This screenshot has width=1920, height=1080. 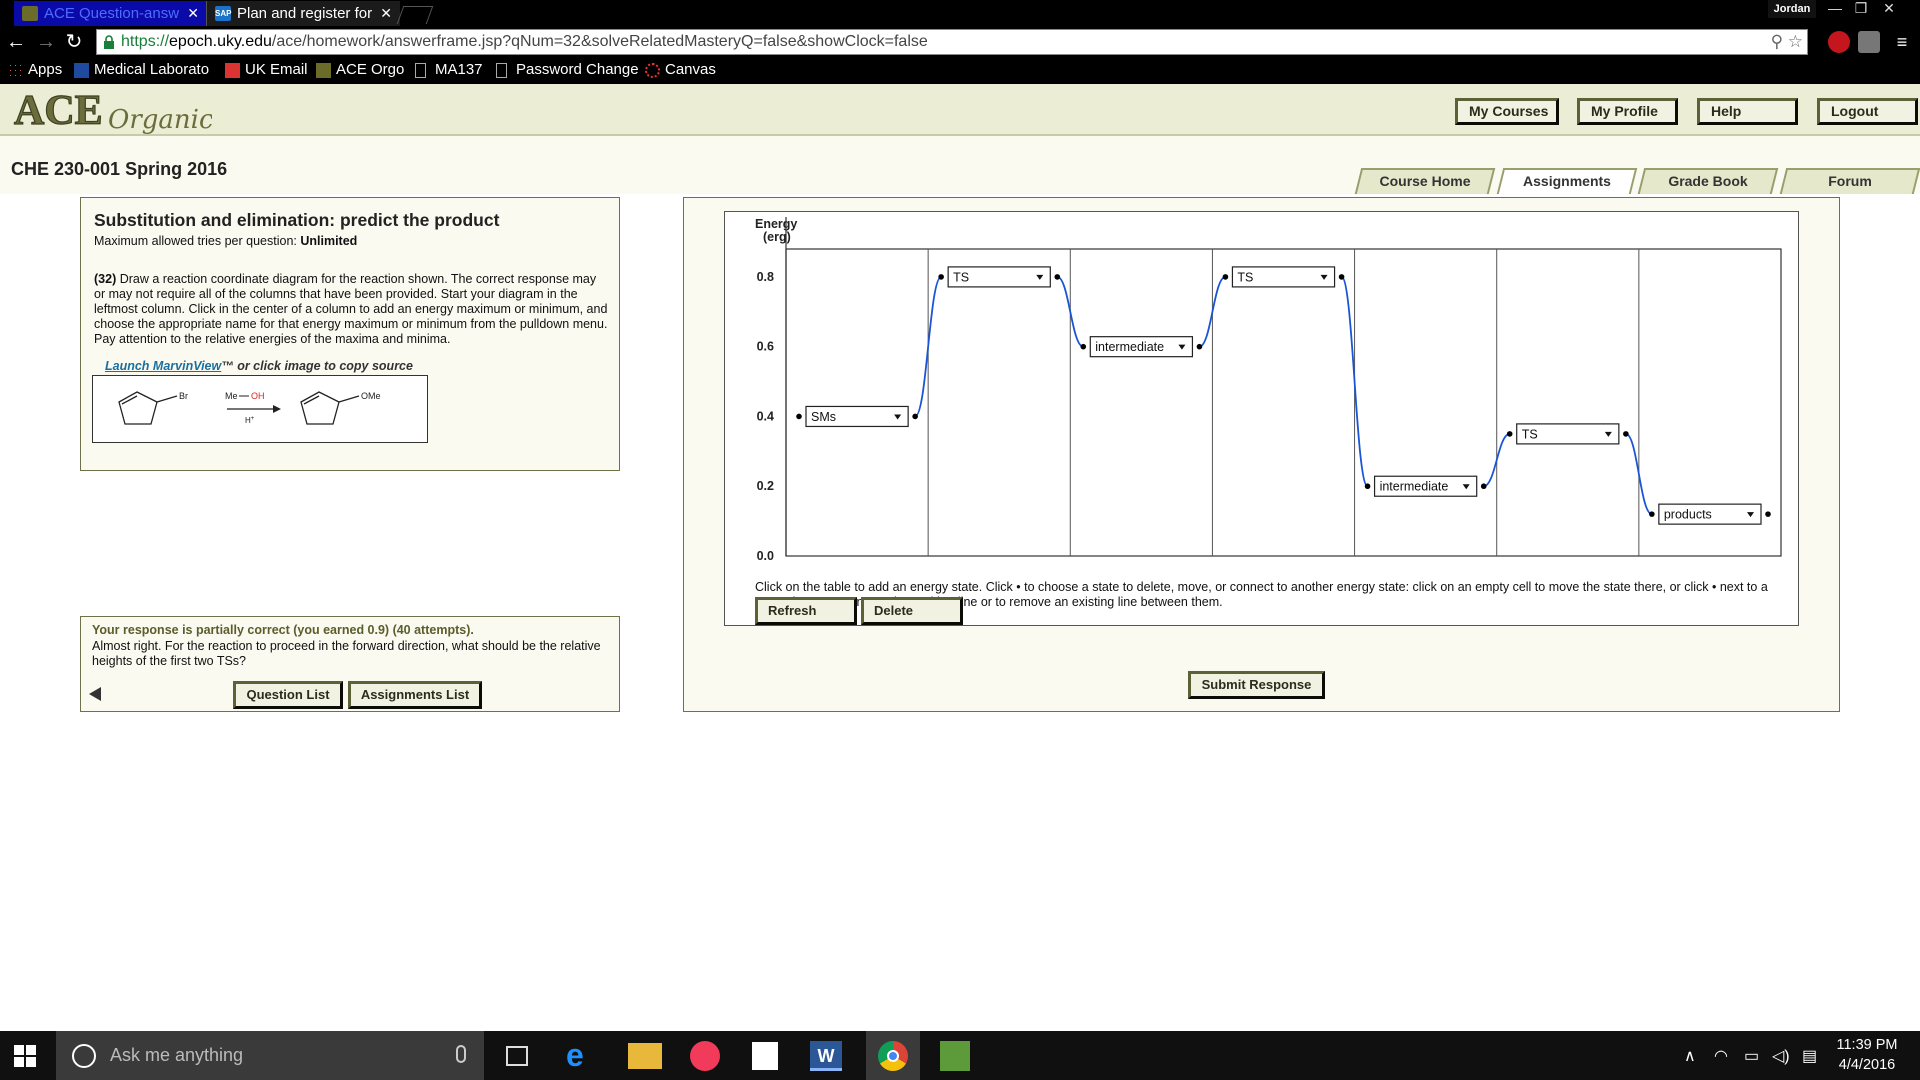 I want to click on energy-state: products, so click(x=1710, y=514).